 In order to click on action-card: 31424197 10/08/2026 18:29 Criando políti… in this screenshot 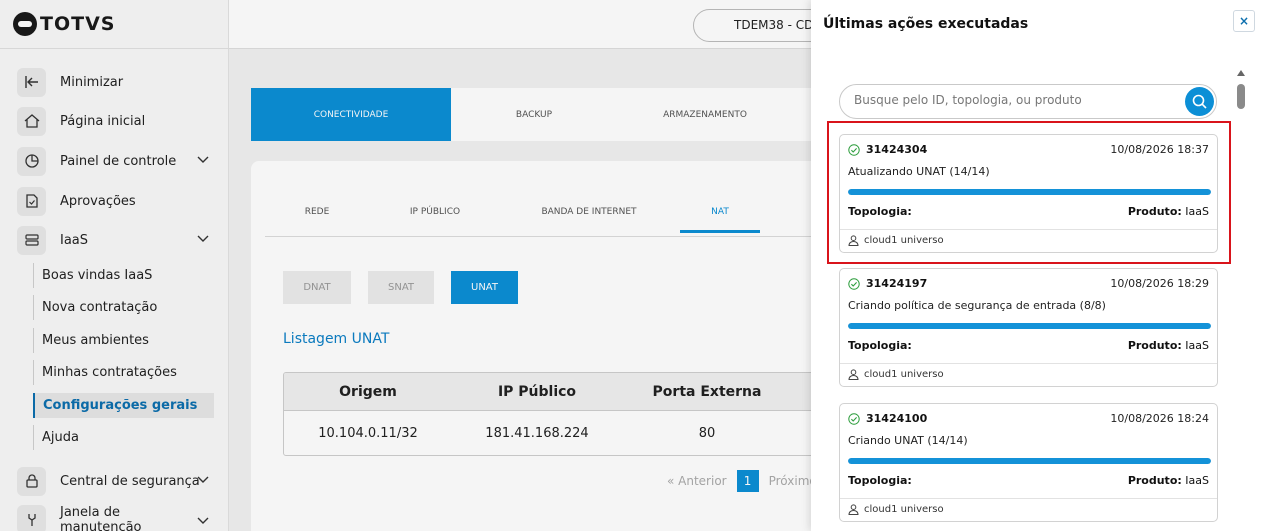, I will do `click(1028, 327)`.